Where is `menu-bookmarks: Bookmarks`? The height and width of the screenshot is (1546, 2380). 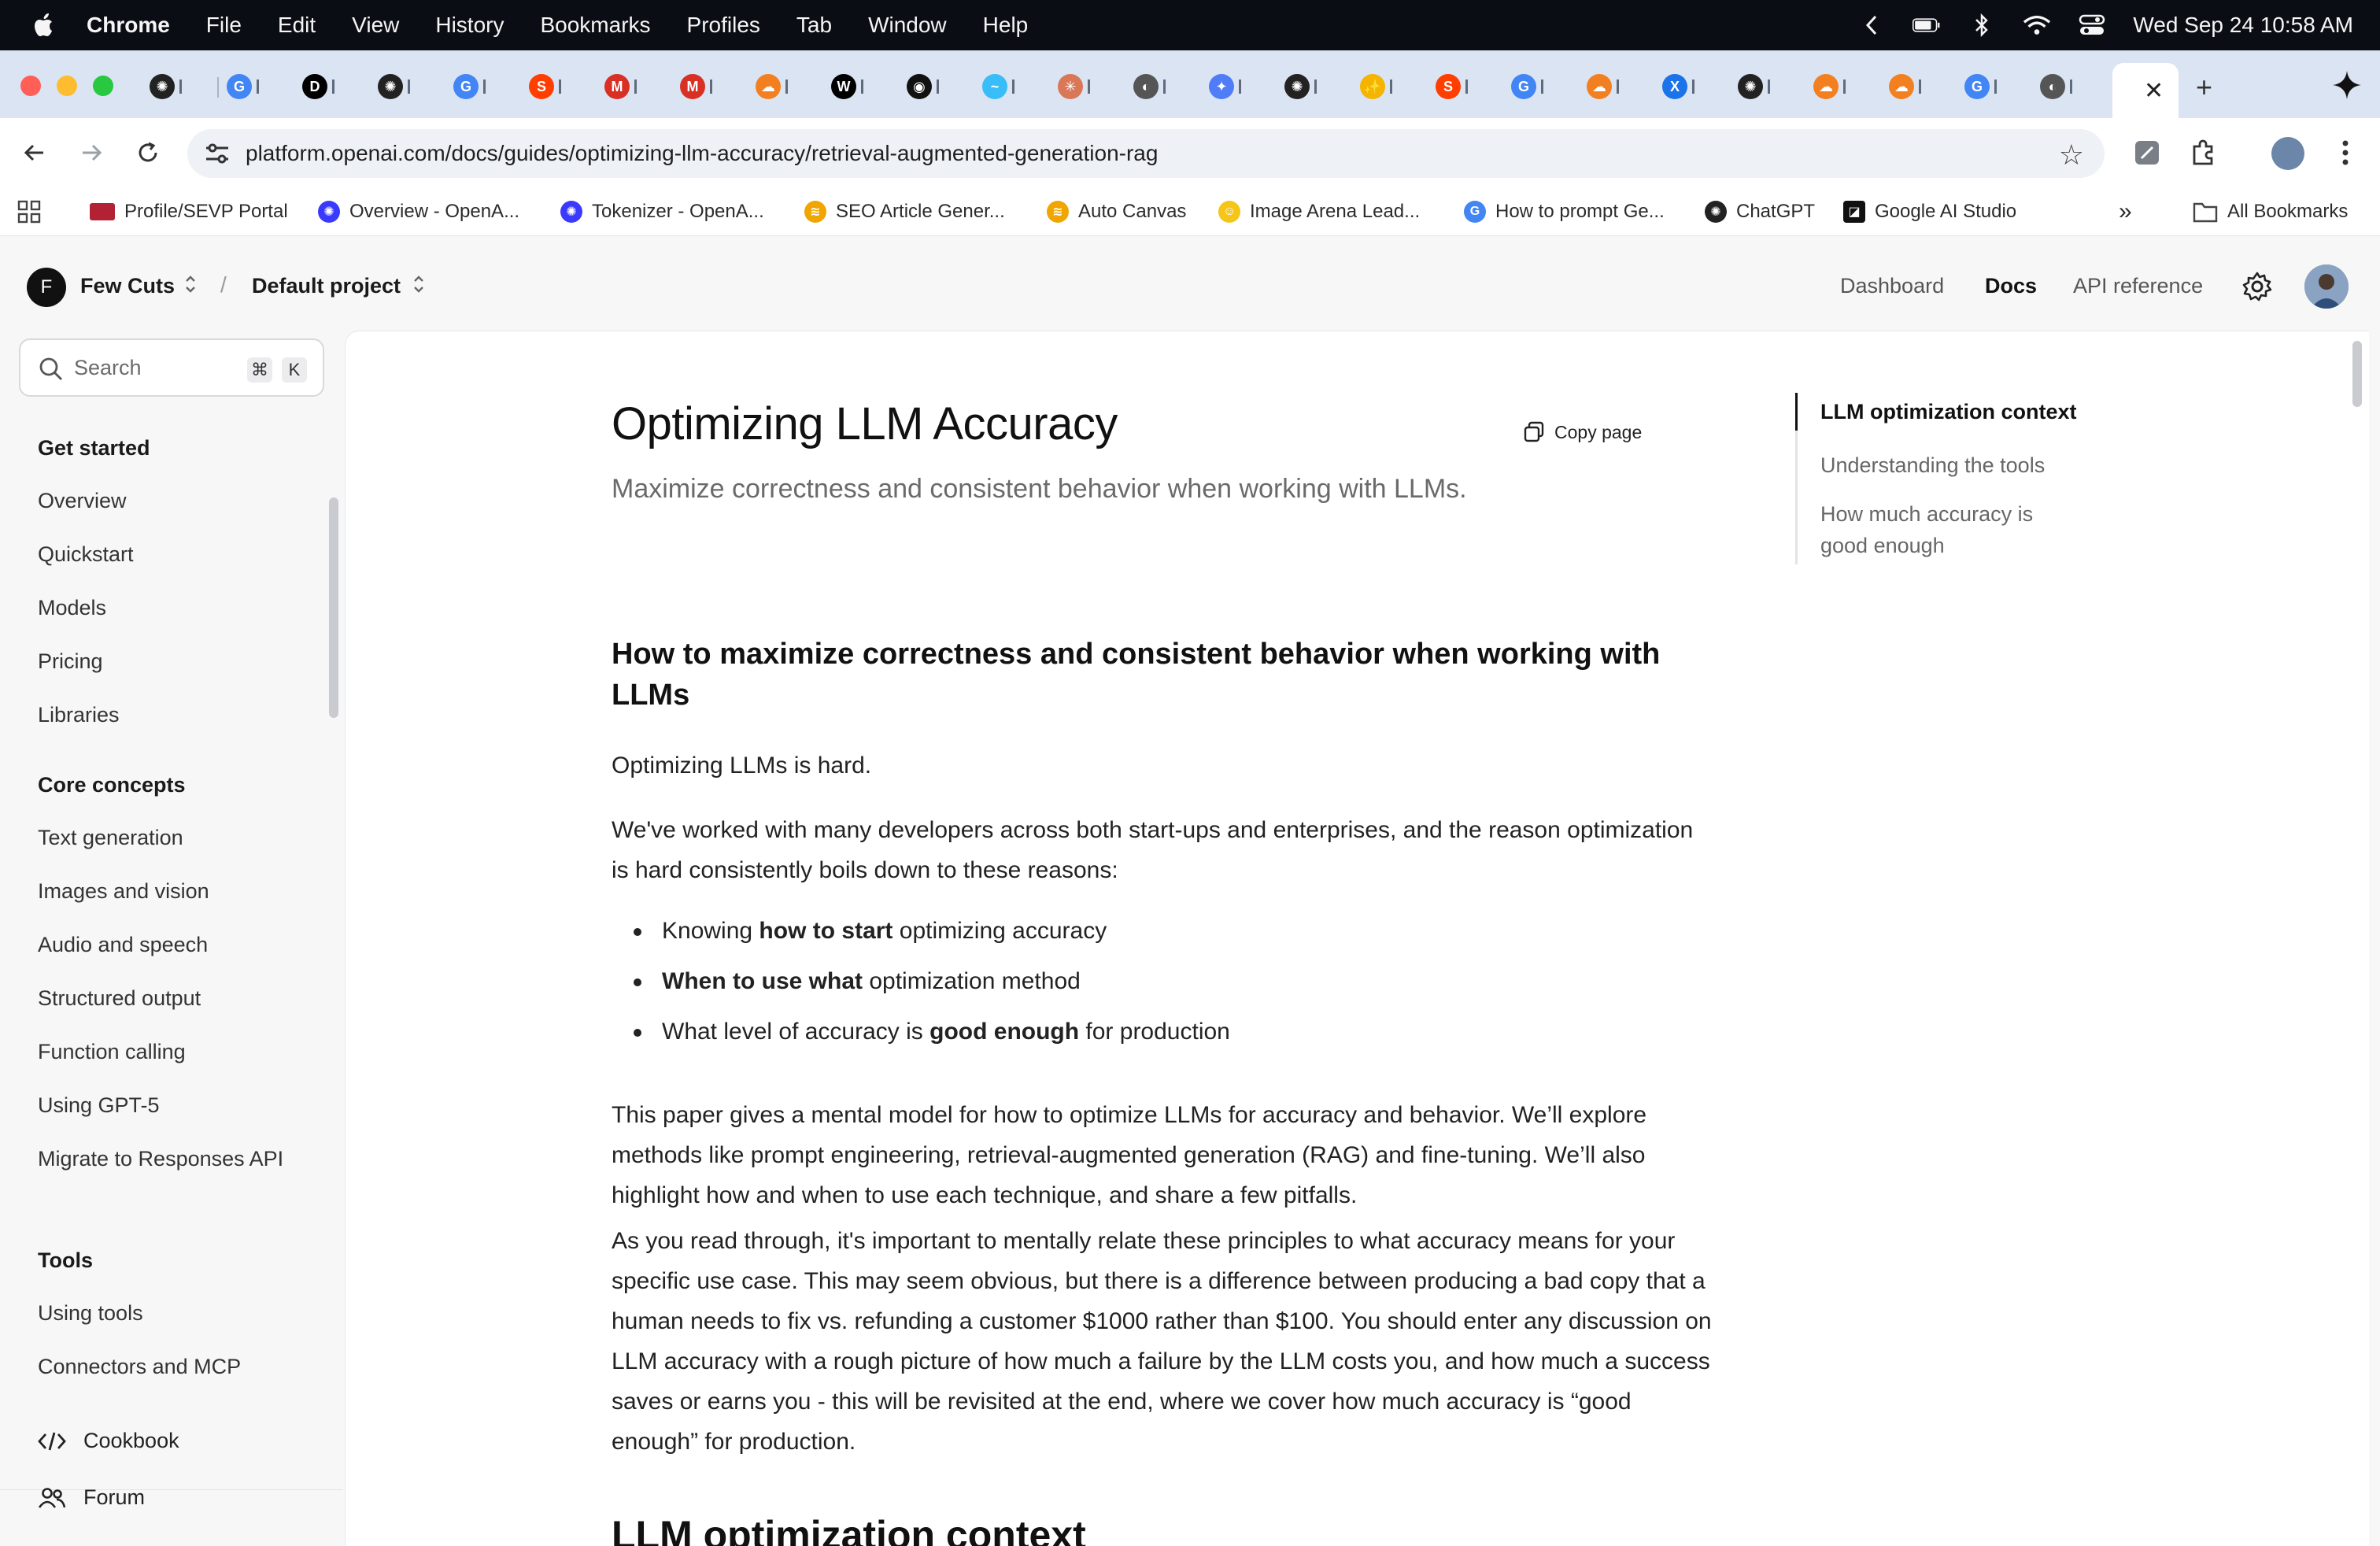 menu-bookmarks: Bookmarks is located at coordinates (595, 26).